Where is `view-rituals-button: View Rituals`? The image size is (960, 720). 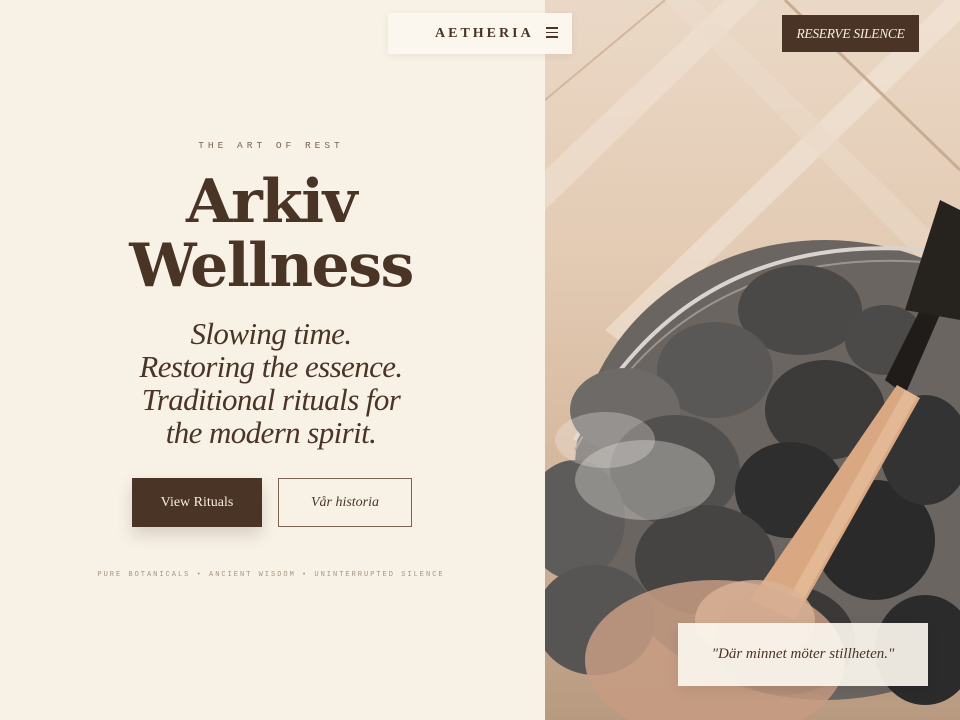 view-rituals-button: View Rituals is located at coordinates (197, 502).